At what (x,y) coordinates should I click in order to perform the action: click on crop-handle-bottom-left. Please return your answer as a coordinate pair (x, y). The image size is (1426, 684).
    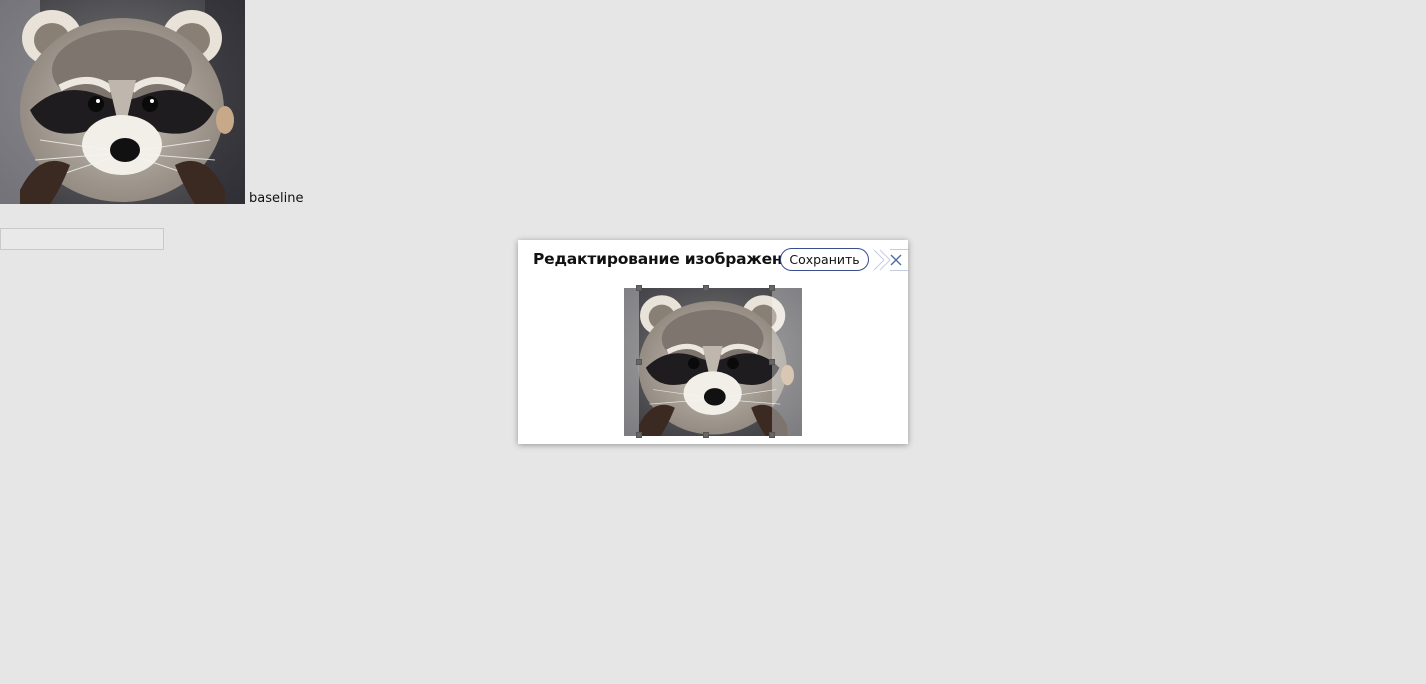
    Looking at the image, I should click on (639, 435).